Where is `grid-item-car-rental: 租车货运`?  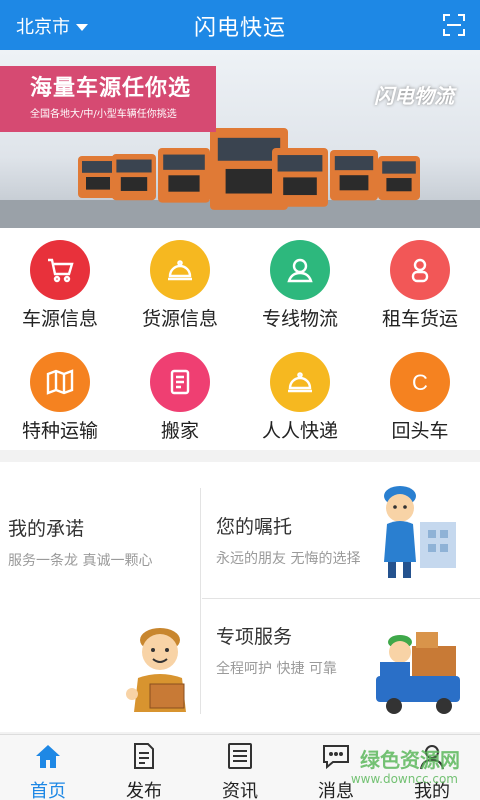
grid-item-car-rental: 租车货运 is located at coordinates (420, 283).